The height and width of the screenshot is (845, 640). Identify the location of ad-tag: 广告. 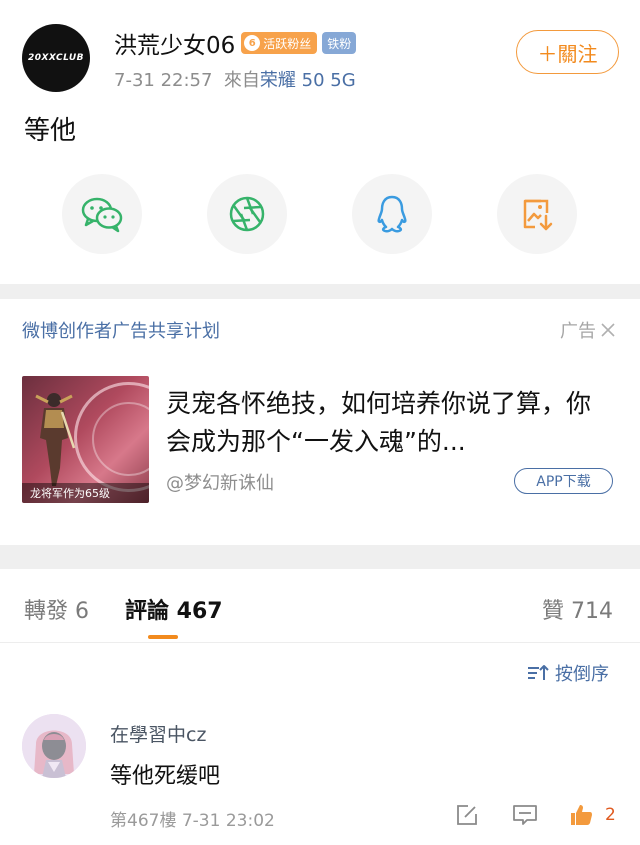
(588, 330).